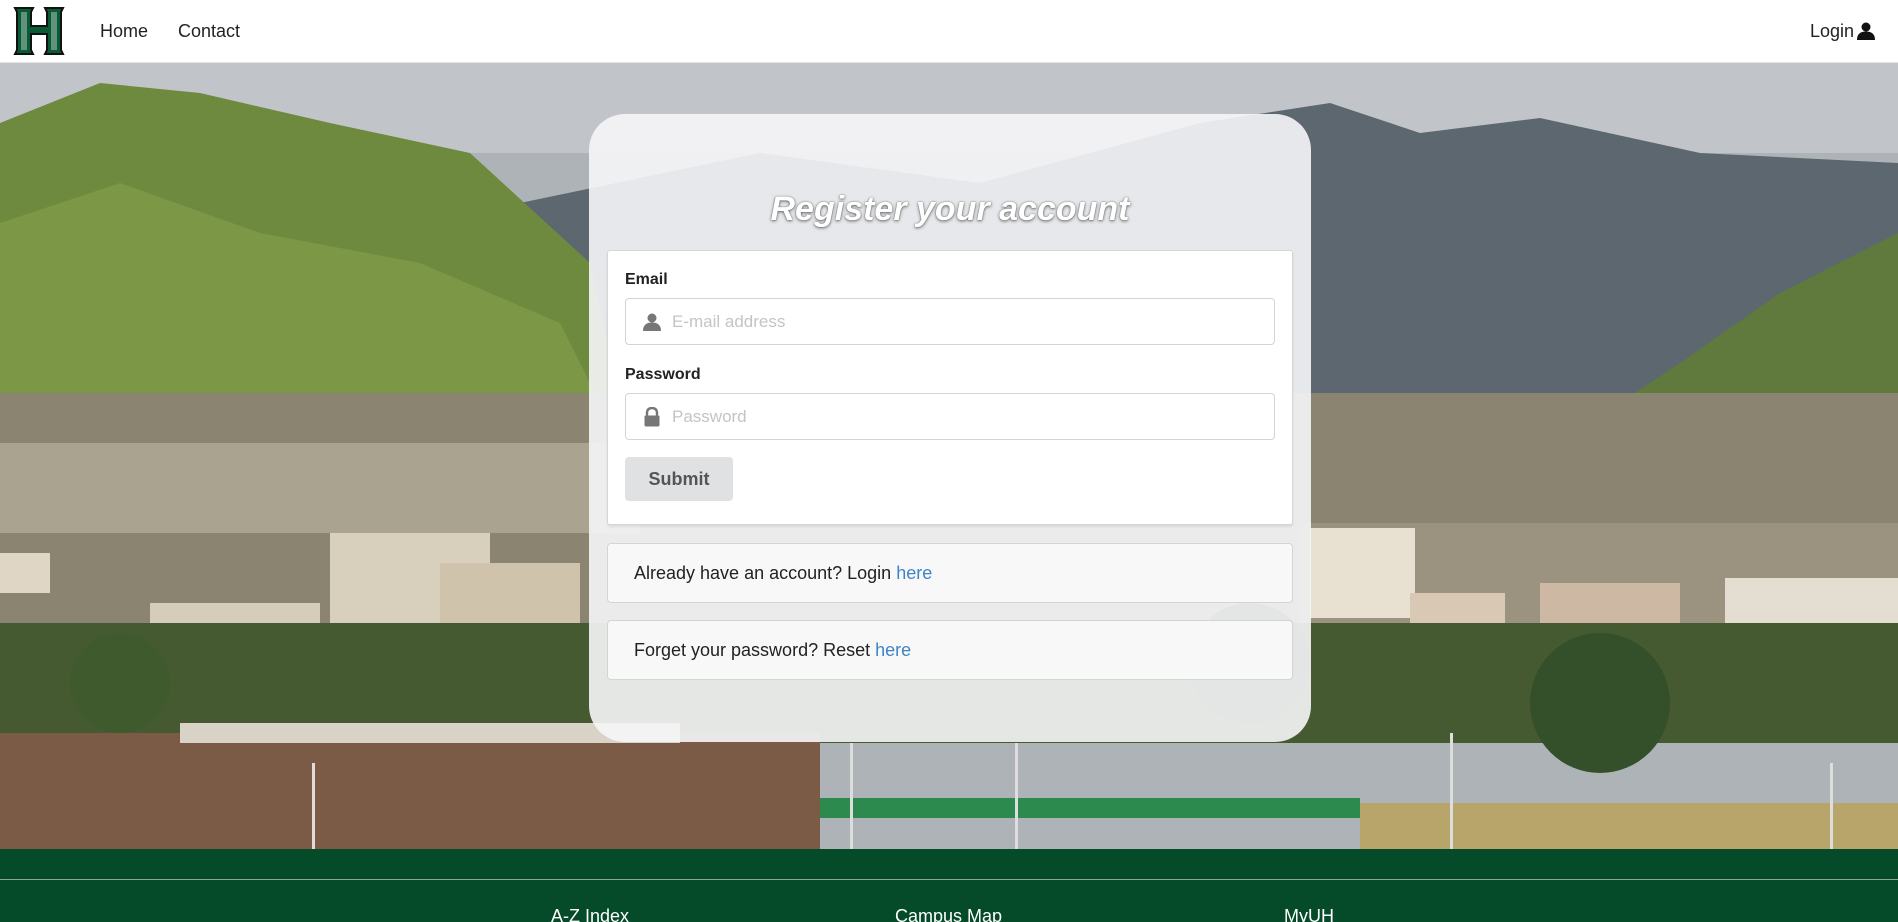 This screenshot has width=1898, height=922. What do you see at coordinates (209, 31) in the screenshot?
I see `nav-contact-link: Contact` at bounding box center [209, 31].